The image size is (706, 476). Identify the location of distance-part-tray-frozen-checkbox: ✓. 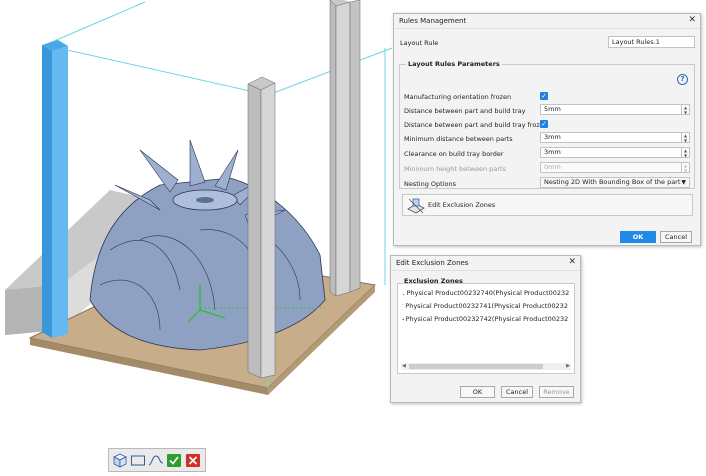
(544, 124).